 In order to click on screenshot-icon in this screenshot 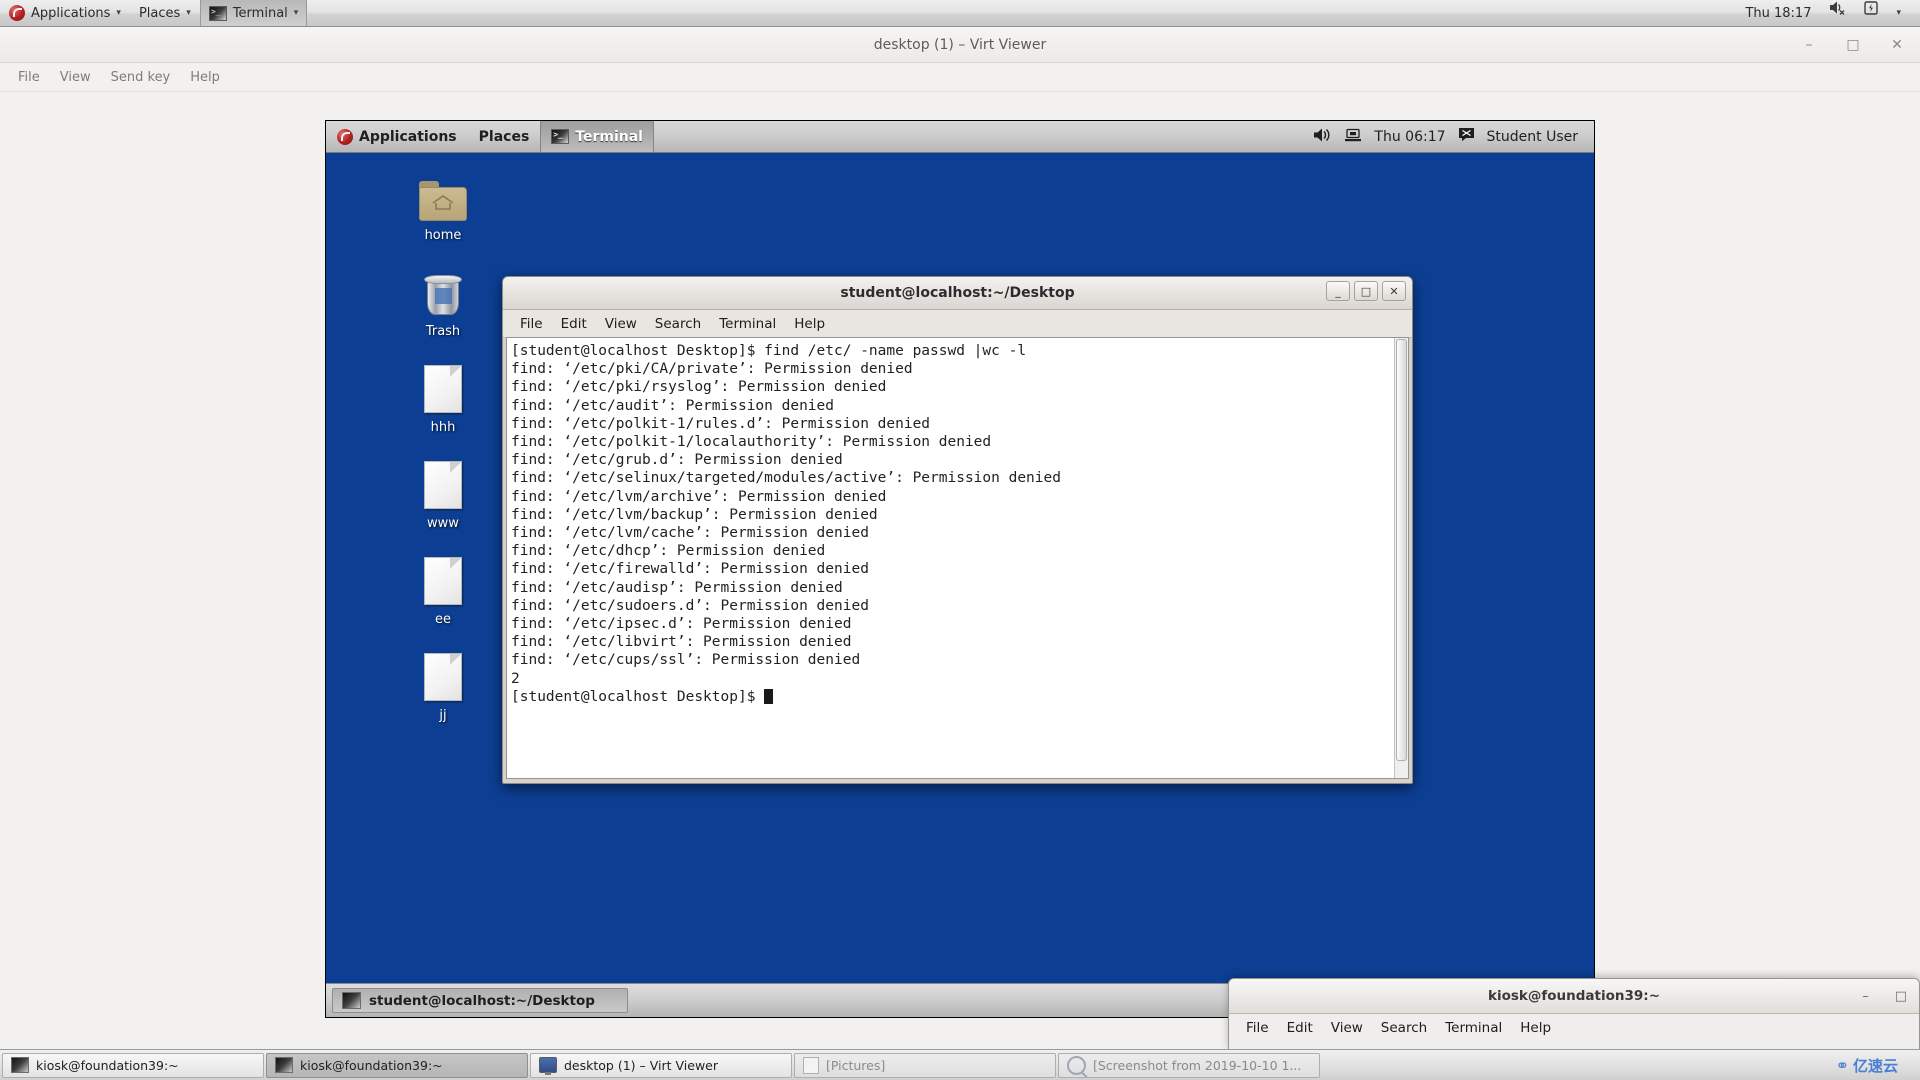, I will do `click(1076, 1065)`.